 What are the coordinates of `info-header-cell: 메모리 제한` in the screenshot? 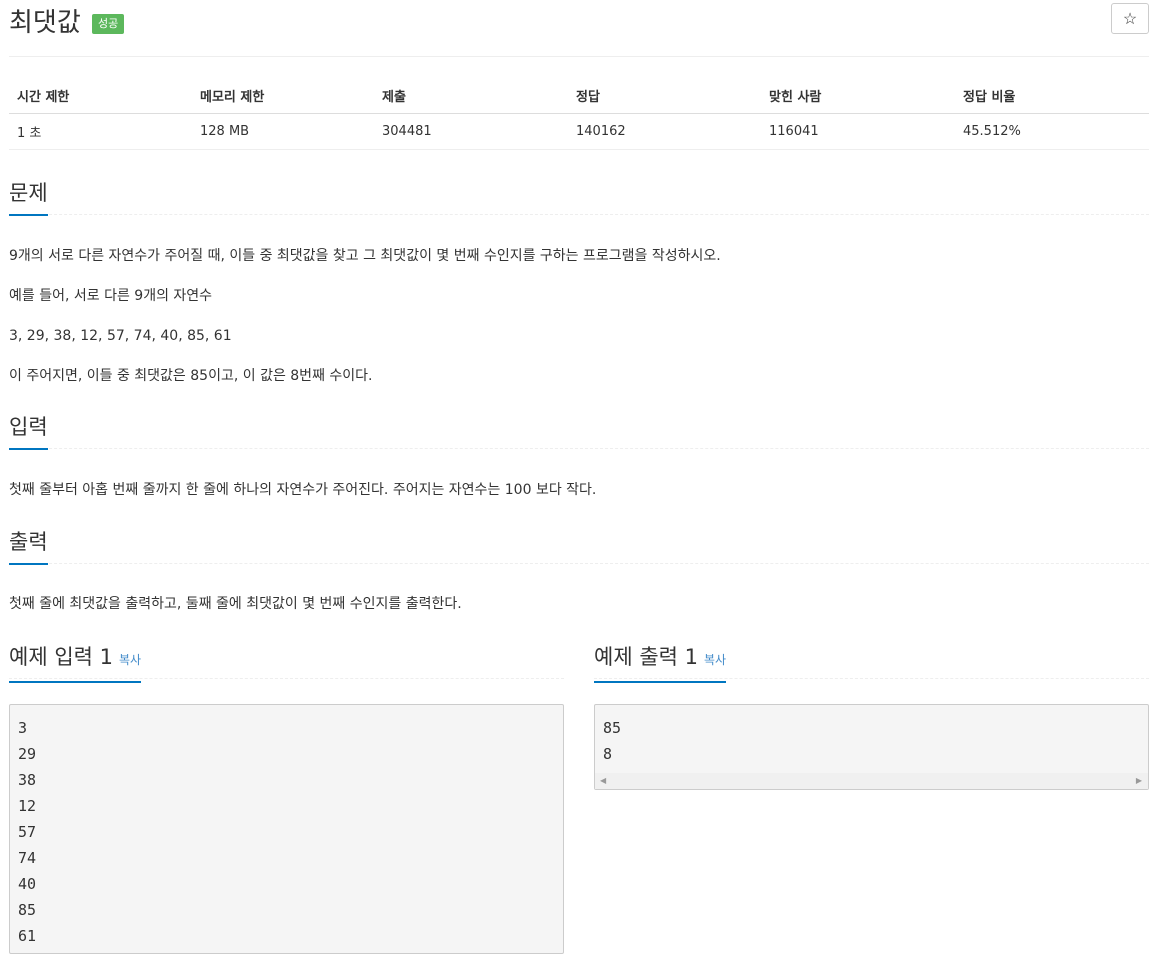 It's located at (283, 96).